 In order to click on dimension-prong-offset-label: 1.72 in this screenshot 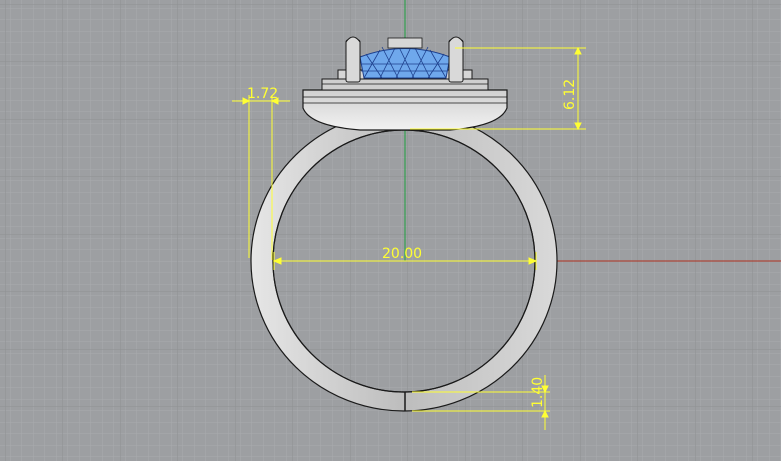, I will do `click(262, 94)`.